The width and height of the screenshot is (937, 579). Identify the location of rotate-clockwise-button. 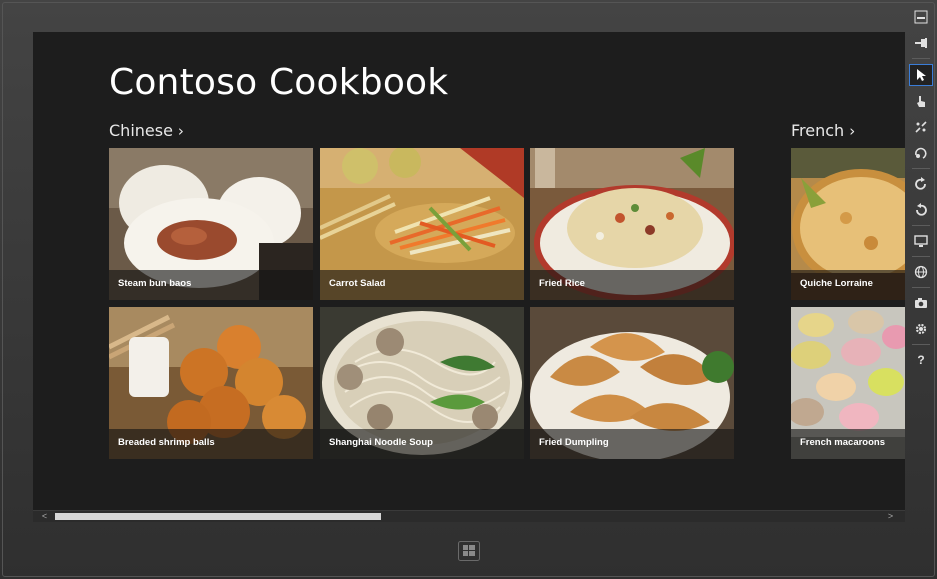
(921, 184).